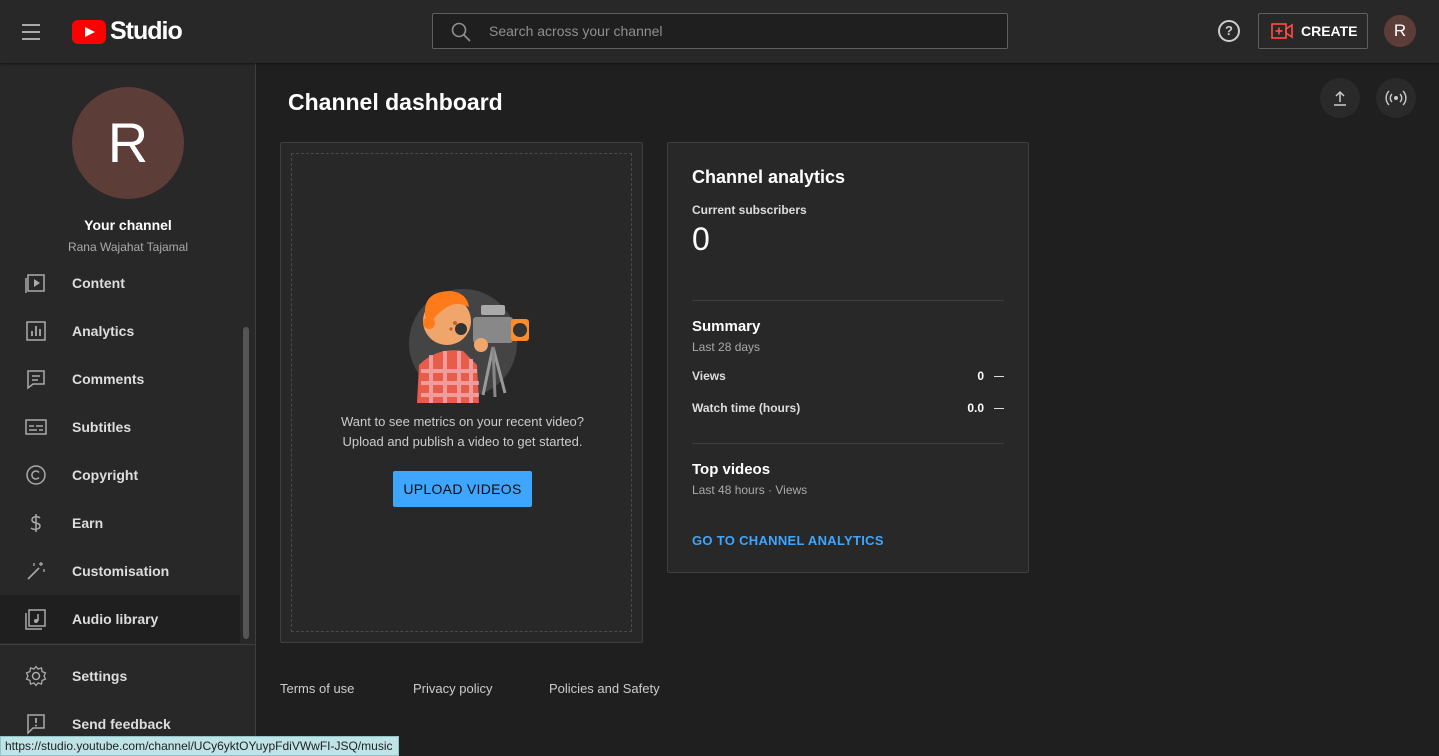 The width and height of the screenshot is (1439, 756). I want to click on comments-icon, so click(36, 380).